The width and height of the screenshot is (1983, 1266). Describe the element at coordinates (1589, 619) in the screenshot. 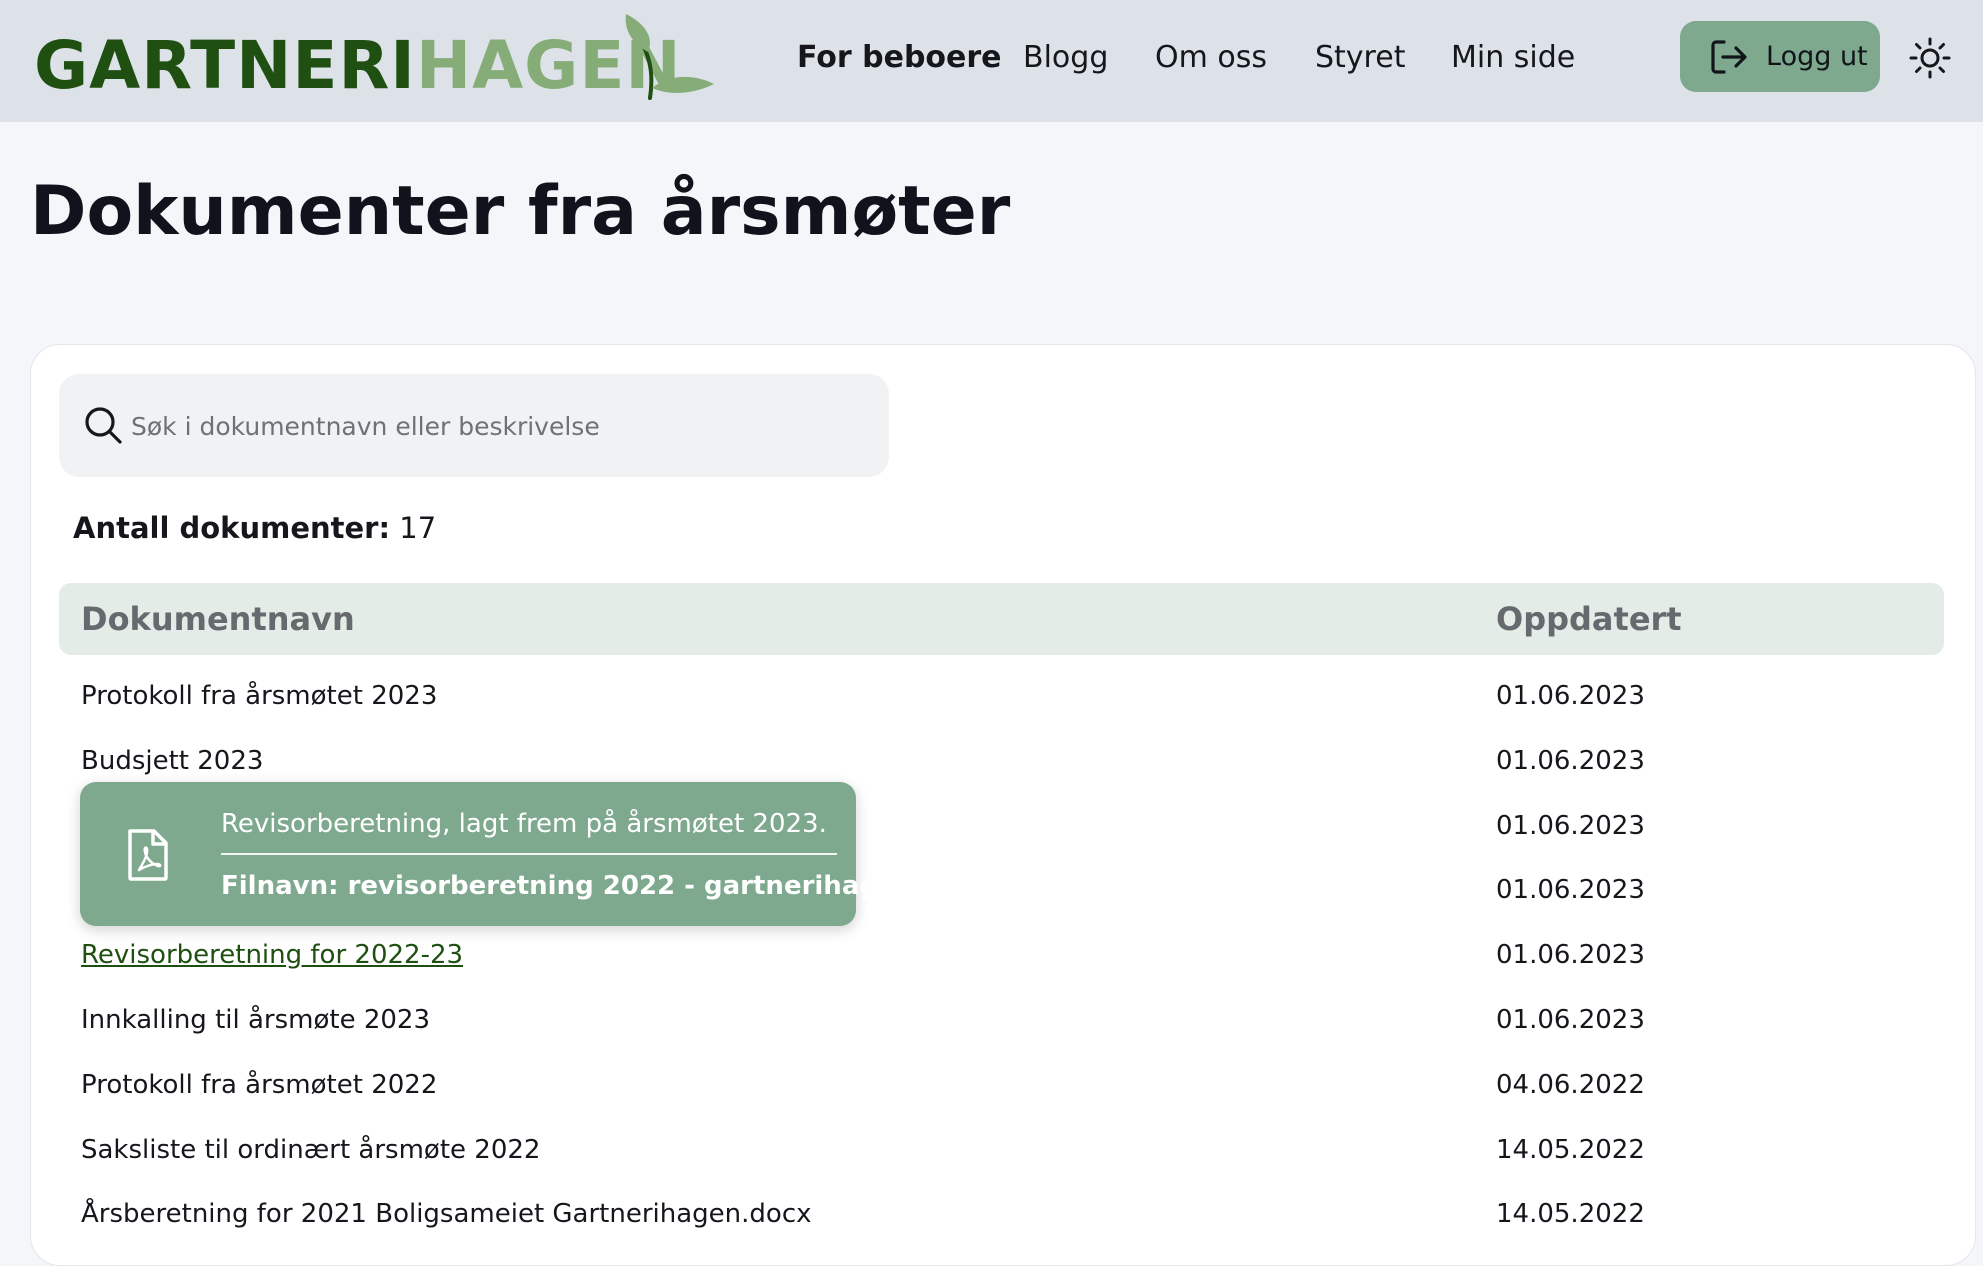

I see `column-header-updated: Oppdatert` at that location.